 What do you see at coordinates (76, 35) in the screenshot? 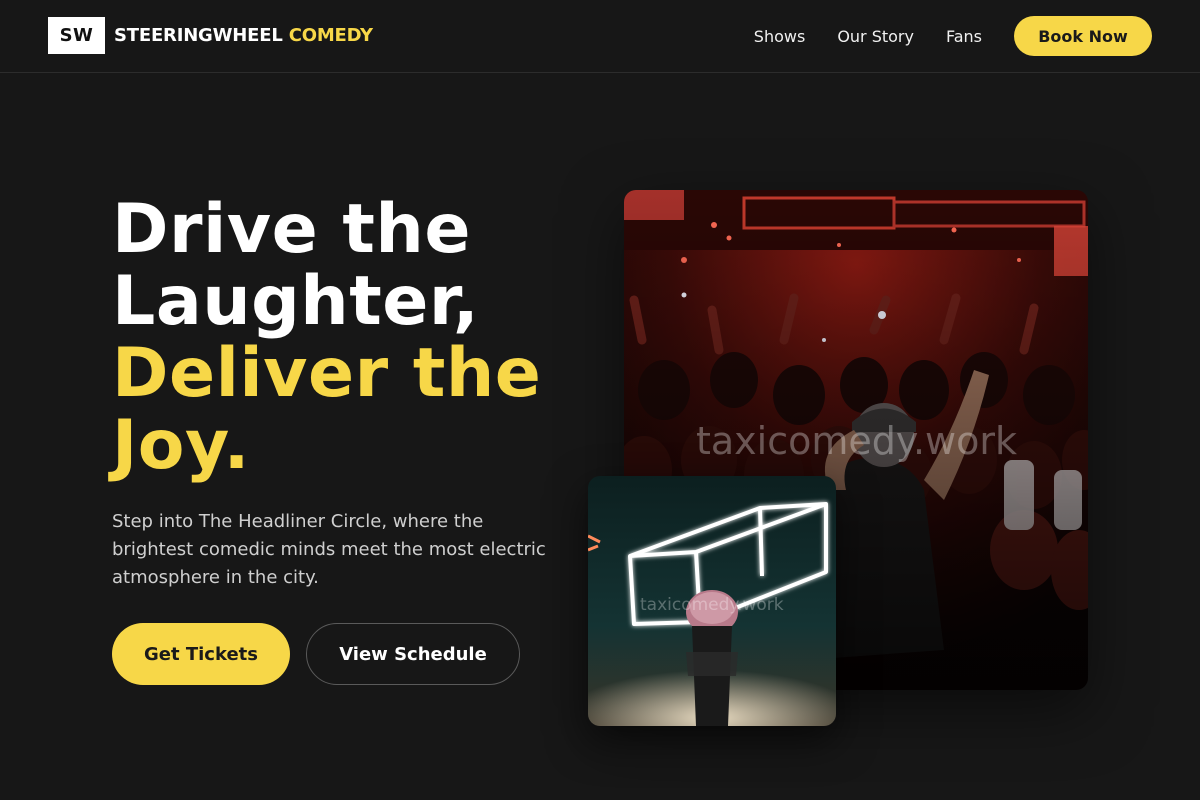
I see `logo-mark: SW` at bounding box center [76, 35].